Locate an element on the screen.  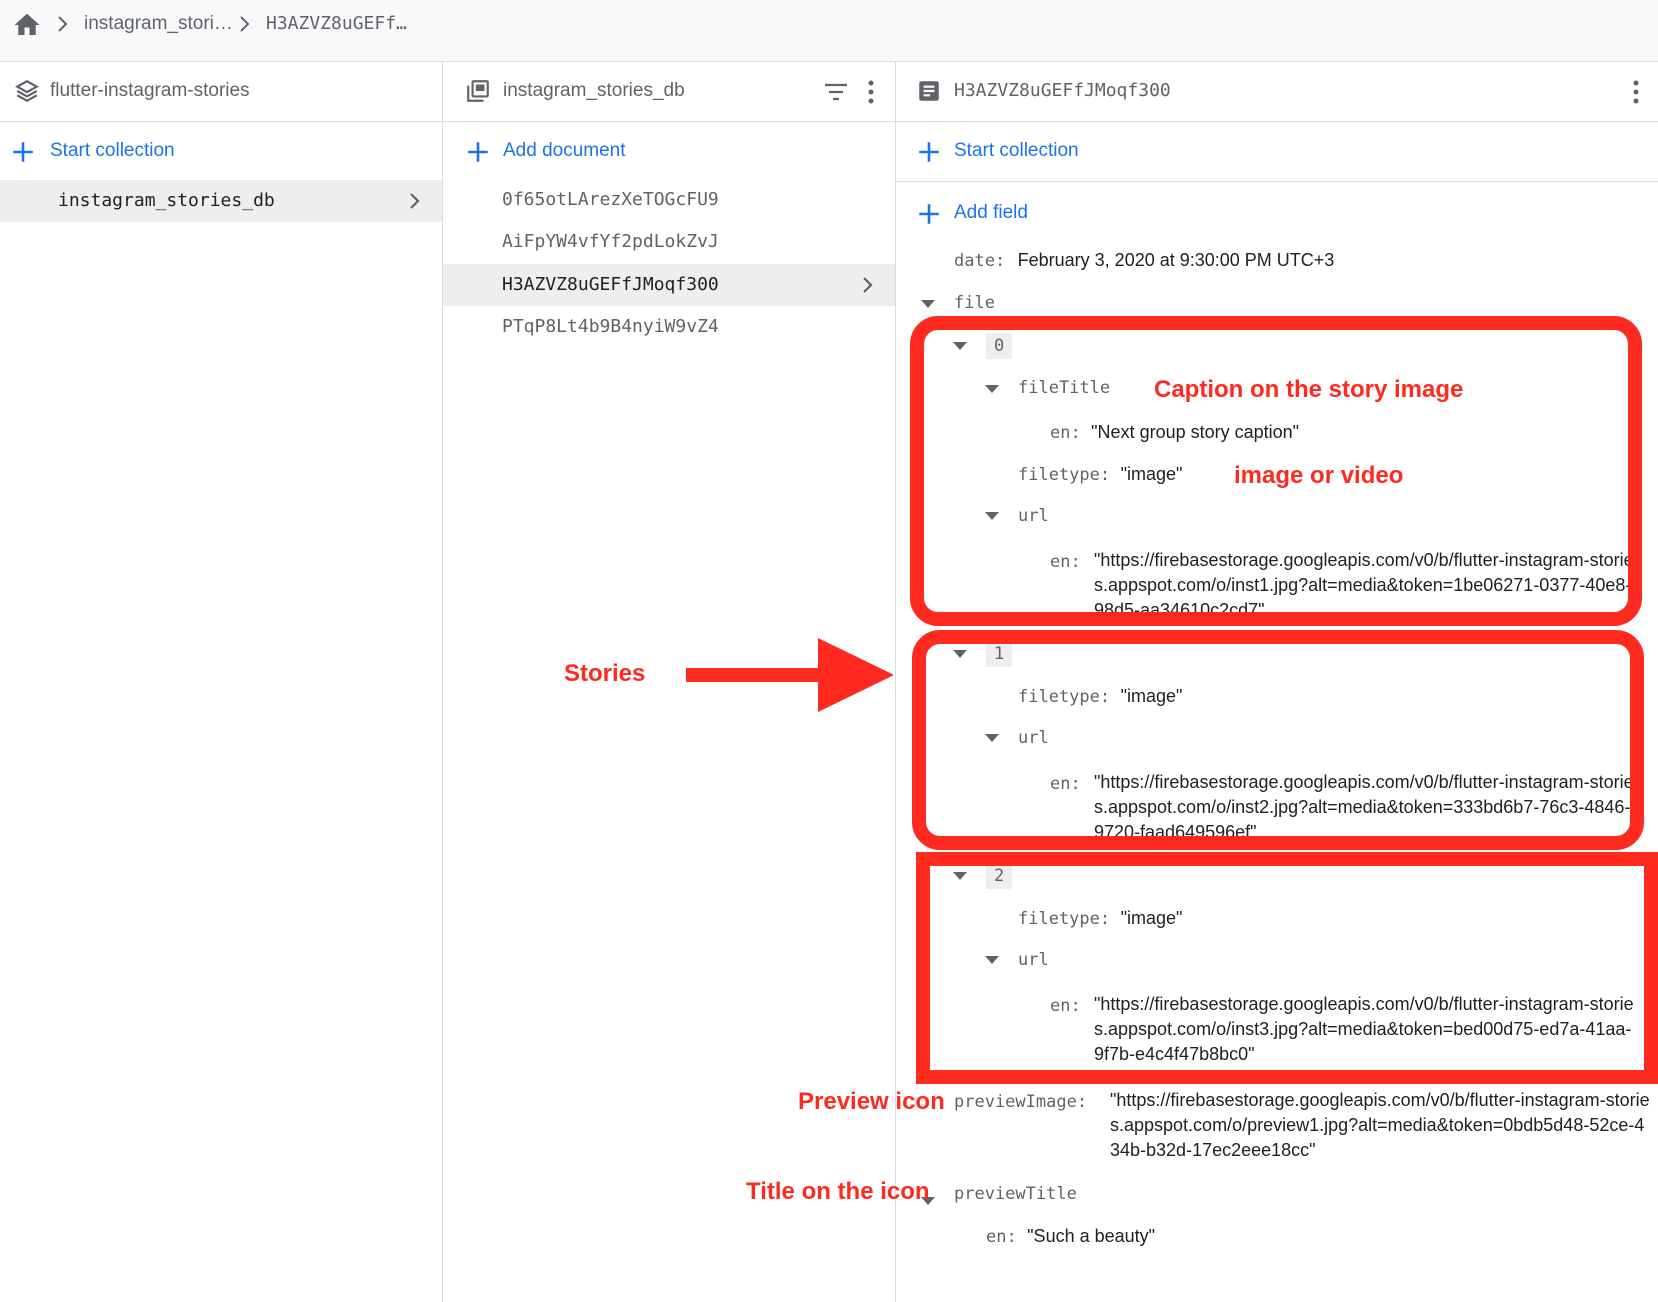
field-value: February 3, 2020 at 9:30:00 PM UTC+3 is located at coordinates (1176, 260).